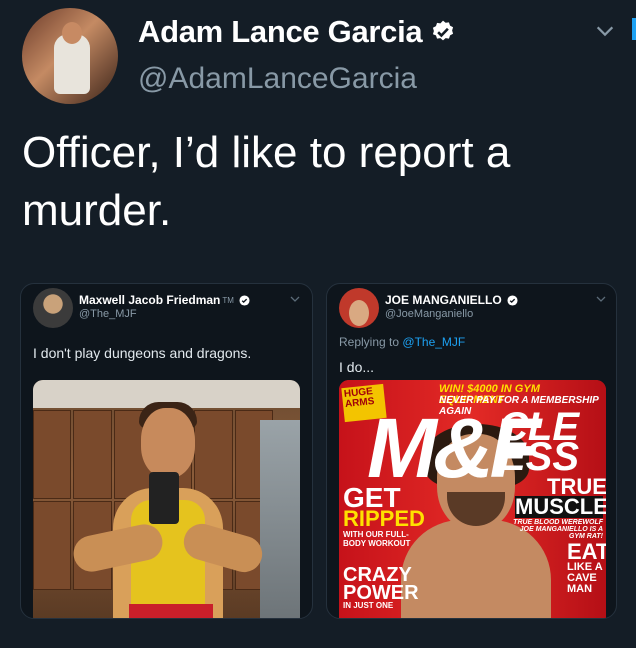  Describe the element at coordinates (381, 593) in the screenshot. I see `mag-power-text: POWER` at that location.